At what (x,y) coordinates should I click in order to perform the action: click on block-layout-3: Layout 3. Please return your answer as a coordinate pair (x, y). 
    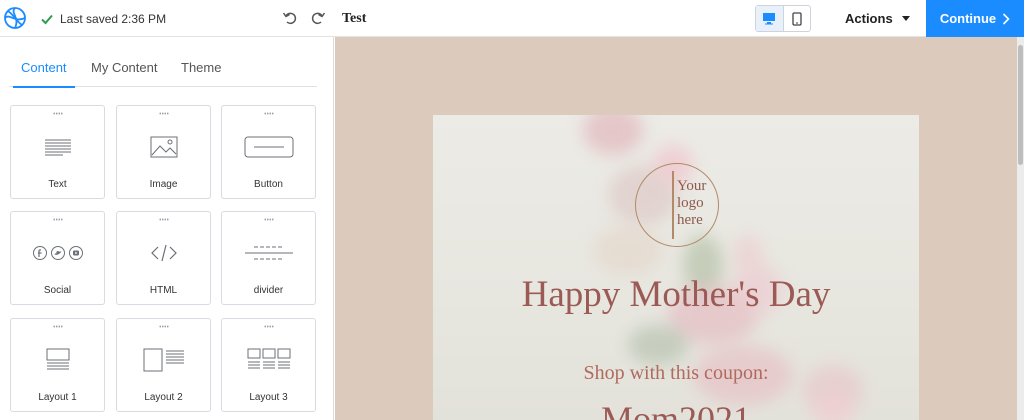
    Looking at the image, I should click on (268, 365).